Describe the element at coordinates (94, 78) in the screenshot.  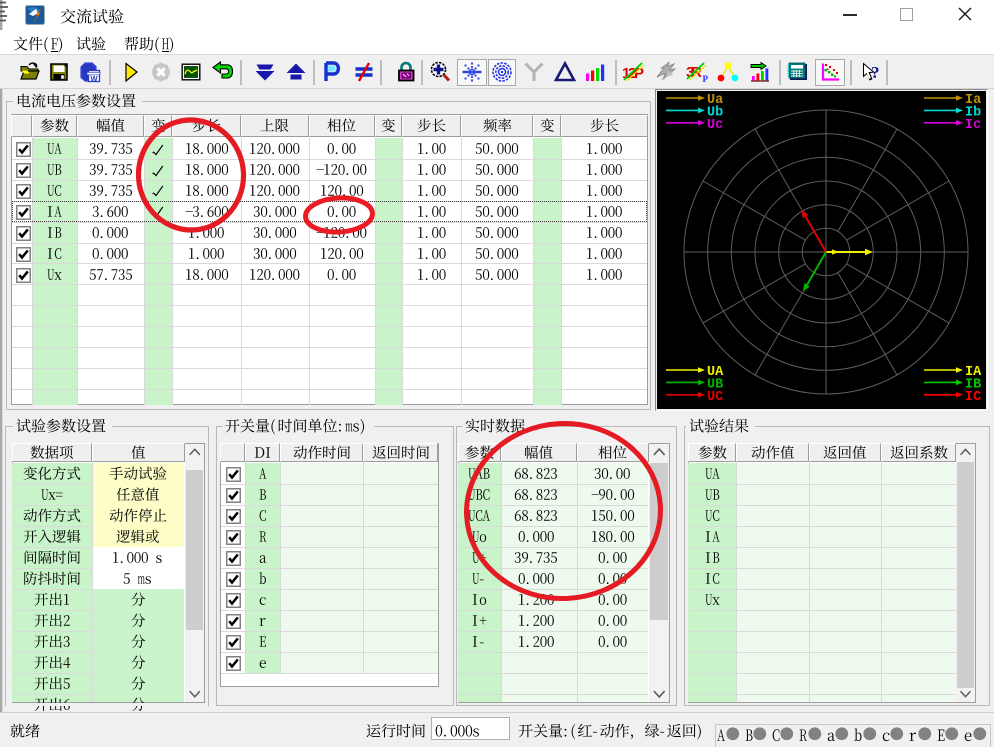
I see `svg-text: W` at that location.